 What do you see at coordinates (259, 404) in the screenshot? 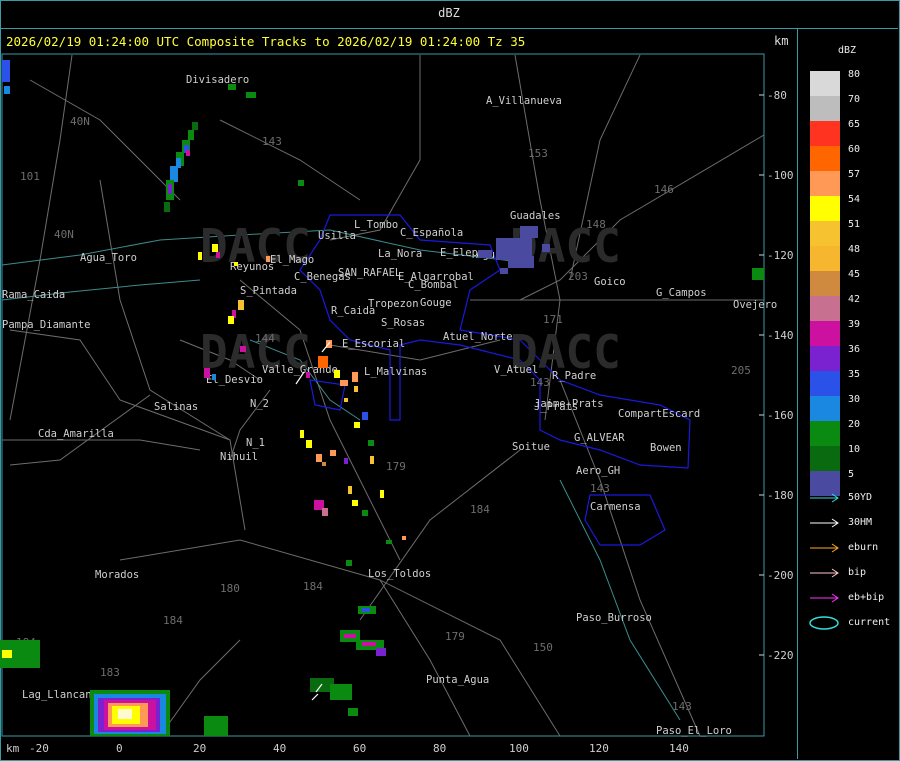
I see `svg-text: N_2` at bounding box center [259, 404].